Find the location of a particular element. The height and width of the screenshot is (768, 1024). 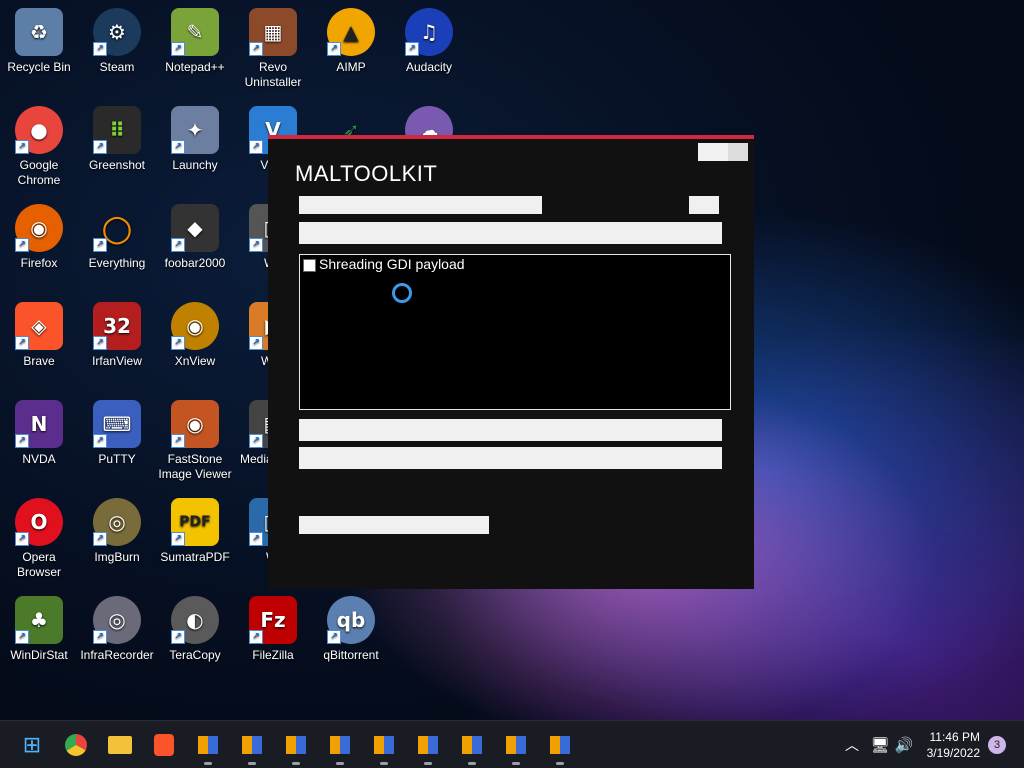

payload-panel: Shreading GDI payload is located at coordinates (515, 332).